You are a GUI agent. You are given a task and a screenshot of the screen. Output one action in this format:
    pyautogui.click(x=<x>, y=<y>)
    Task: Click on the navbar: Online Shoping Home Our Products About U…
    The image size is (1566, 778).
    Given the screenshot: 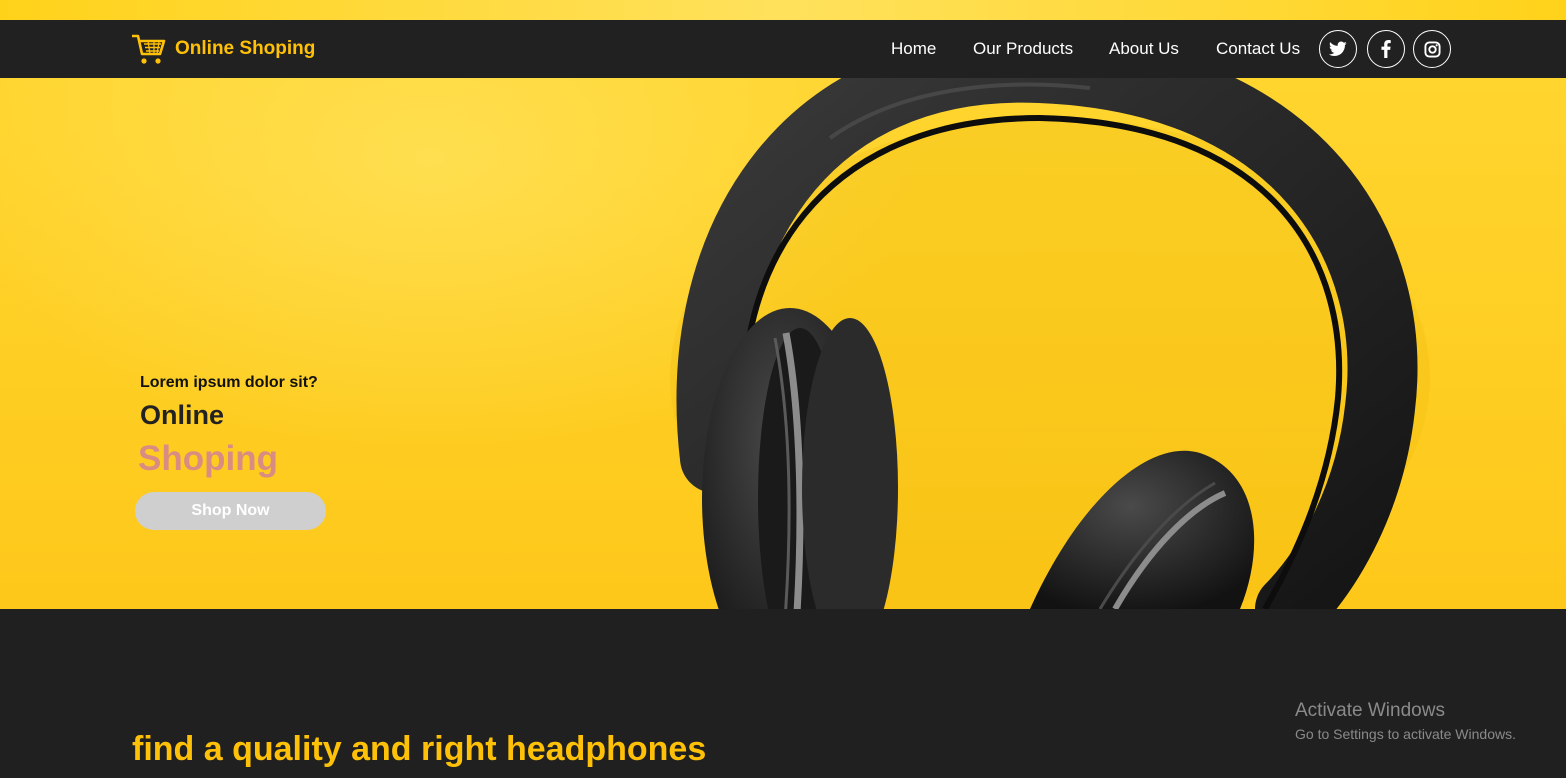 What is the action you would take?
    pyautogui.click(x=783, y=49)
    